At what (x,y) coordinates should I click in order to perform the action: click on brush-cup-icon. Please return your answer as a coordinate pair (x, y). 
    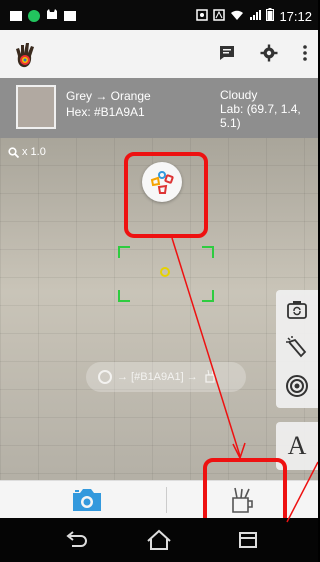
    Looking at the image, I should click on (210, 377).